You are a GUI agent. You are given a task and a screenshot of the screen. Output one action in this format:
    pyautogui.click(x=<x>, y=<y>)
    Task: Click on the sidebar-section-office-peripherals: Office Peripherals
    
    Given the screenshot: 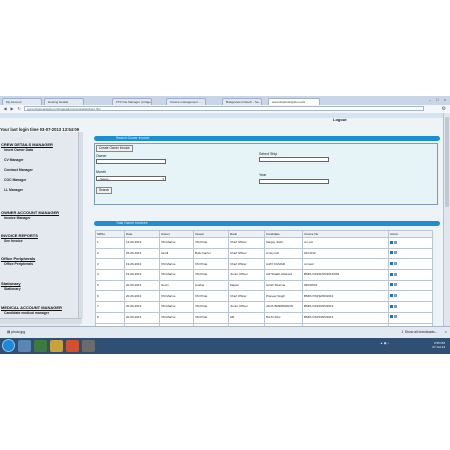 What is the action you would take?
    pyautogui.click(x=18, y=258)
    